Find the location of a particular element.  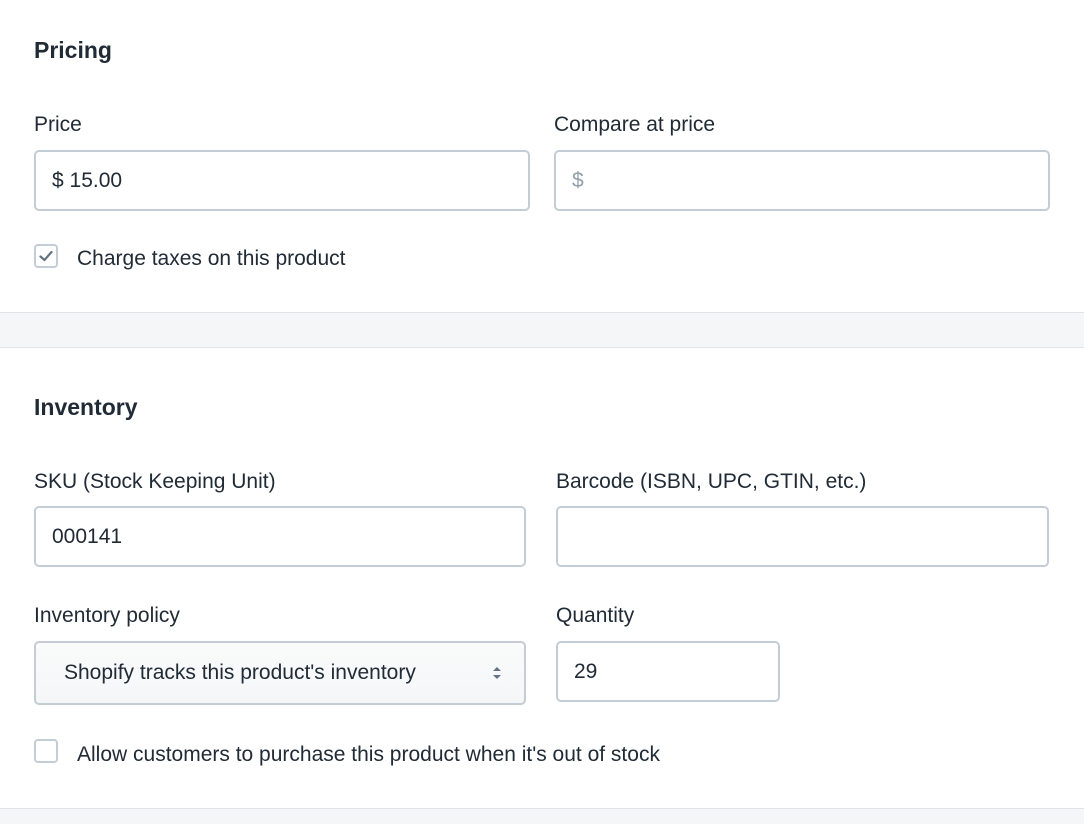

pricing-title: Pricing is located at coordinates (73, 50).